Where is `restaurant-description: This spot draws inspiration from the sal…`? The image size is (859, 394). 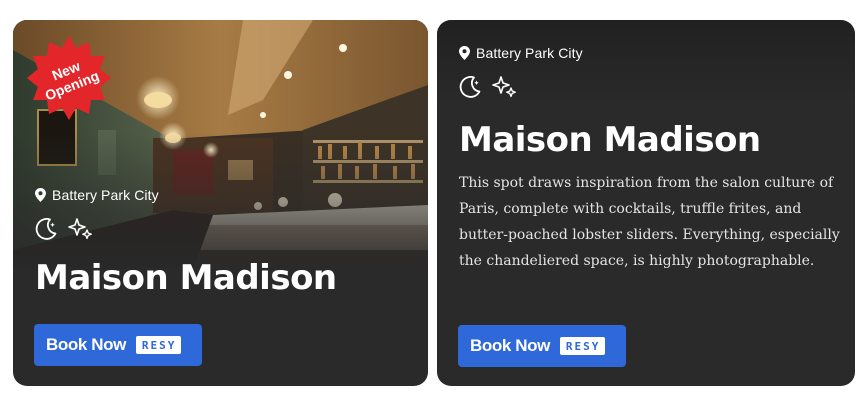 restaurant-description: This spot draws inspiration from the sal… is located at coordinates (649, 222).